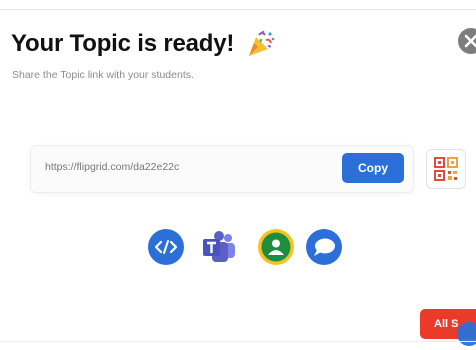 This screenshot has width=476, height=350. What do you see at coordinates (103, 75) in the screenshot?
I see `modal-subtitle: Share the Topic link with your students.` at bounding box center [103, 75].